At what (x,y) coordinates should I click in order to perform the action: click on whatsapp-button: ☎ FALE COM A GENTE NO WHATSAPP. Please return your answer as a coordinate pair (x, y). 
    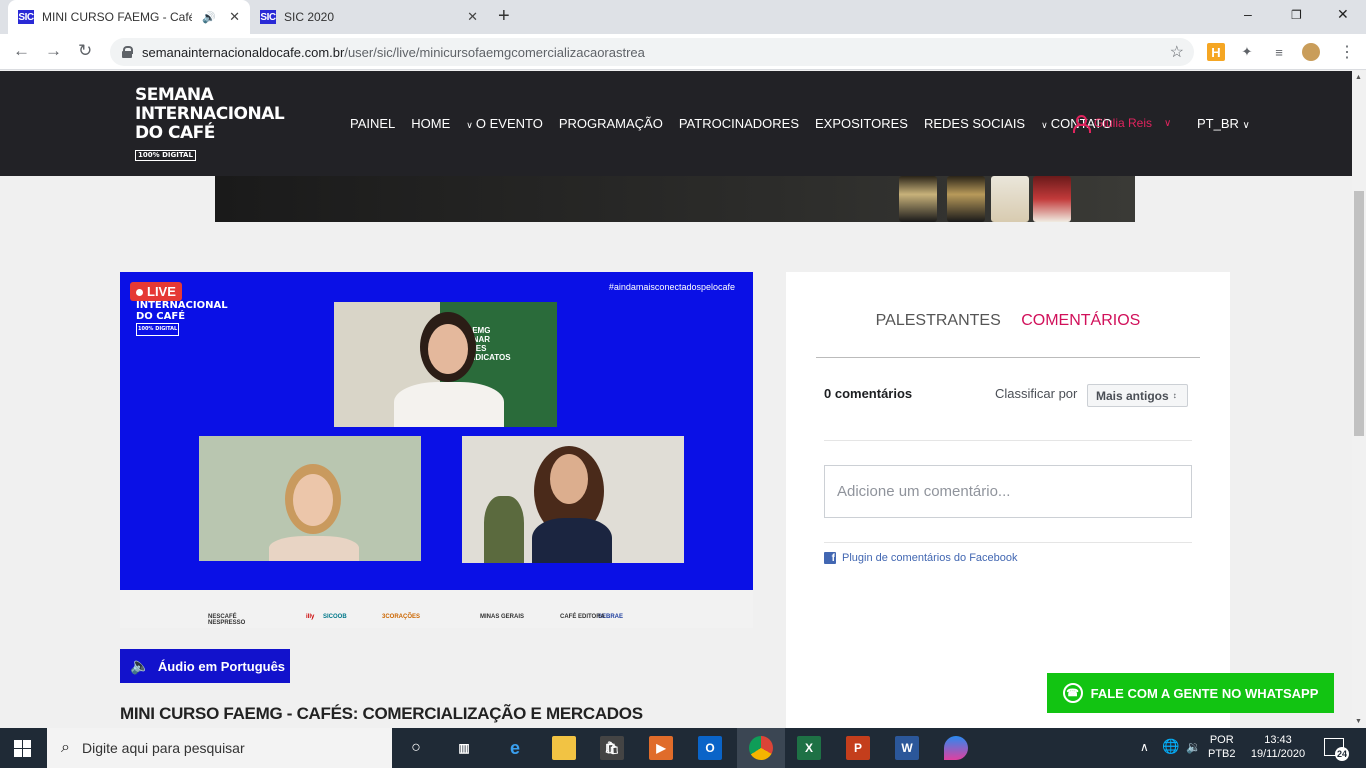
    Looking at the image, I should click on (1190, 693).